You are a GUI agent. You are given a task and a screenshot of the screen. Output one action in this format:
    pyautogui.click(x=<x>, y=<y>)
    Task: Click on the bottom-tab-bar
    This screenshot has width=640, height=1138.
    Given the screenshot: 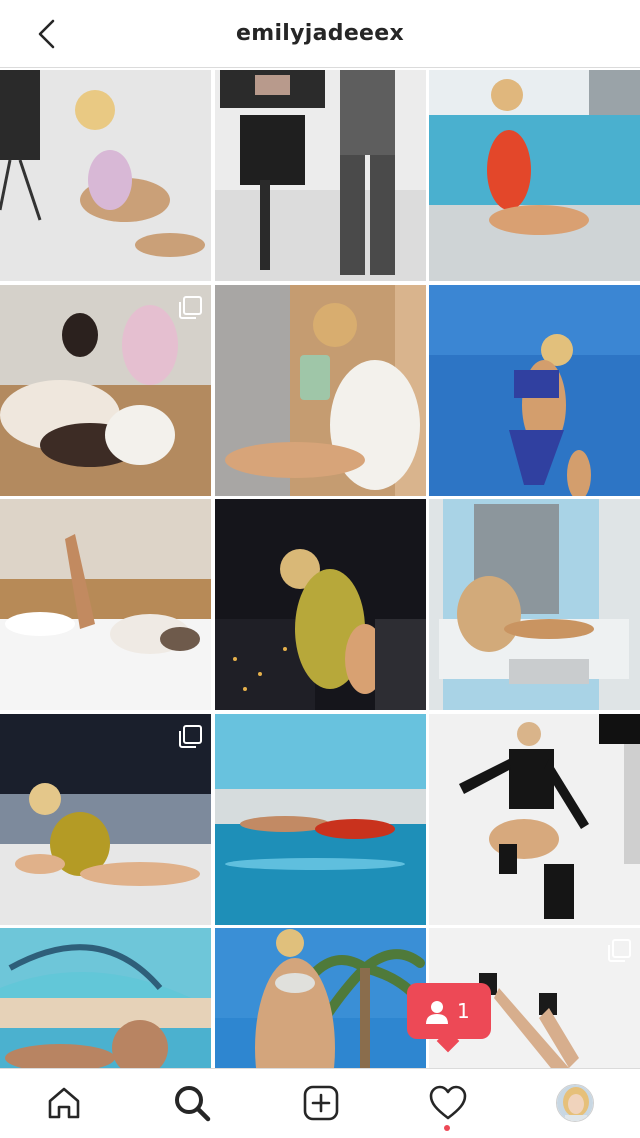 What is the action you would take?
    pyautogui.click(x=320, y=1103)
    